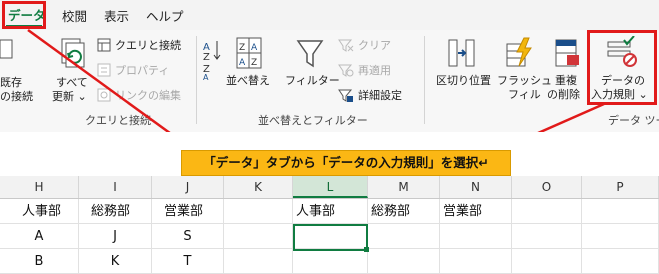 The image size is (659, 274). Describe the element at coordinates (115, 261) in the screenshot. I see `cell-i-3: K` at that location.